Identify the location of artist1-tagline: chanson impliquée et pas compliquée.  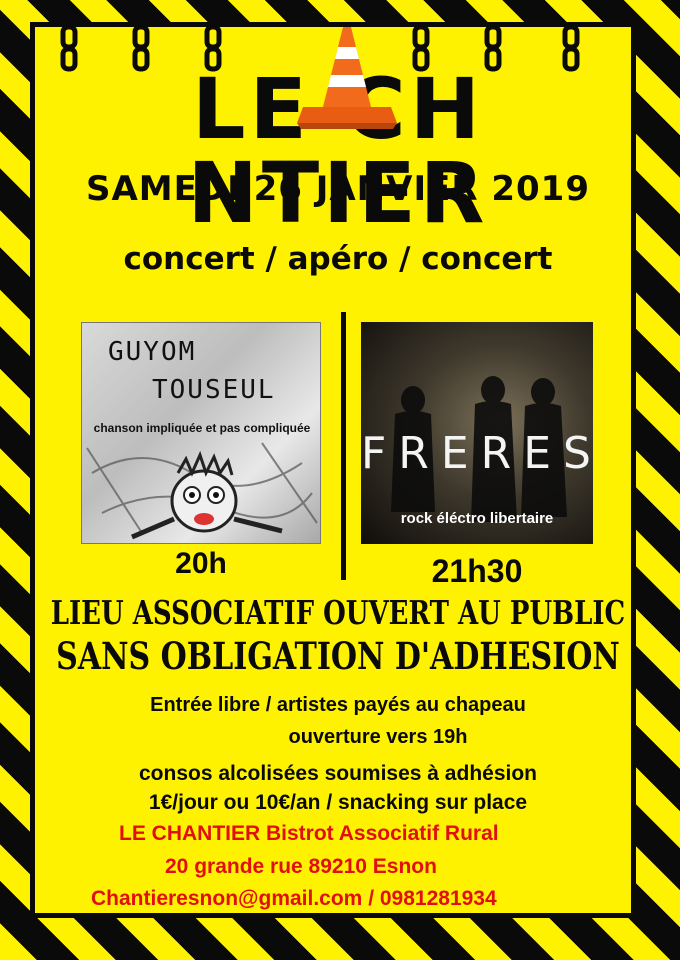
(202, 428).